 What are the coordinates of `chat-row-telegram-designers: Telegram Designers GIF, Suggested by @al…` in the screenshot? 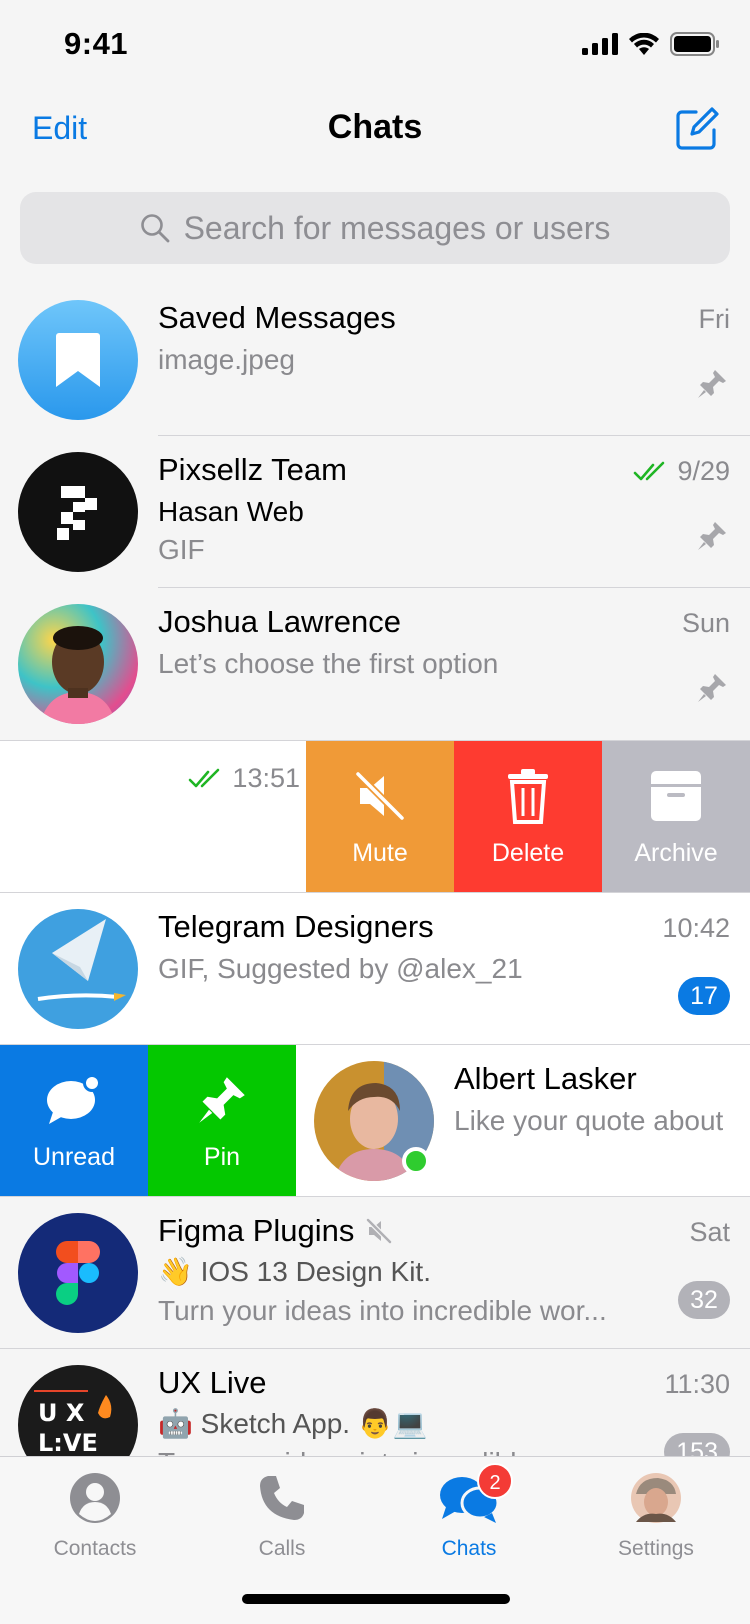 It's located at (375, 968).